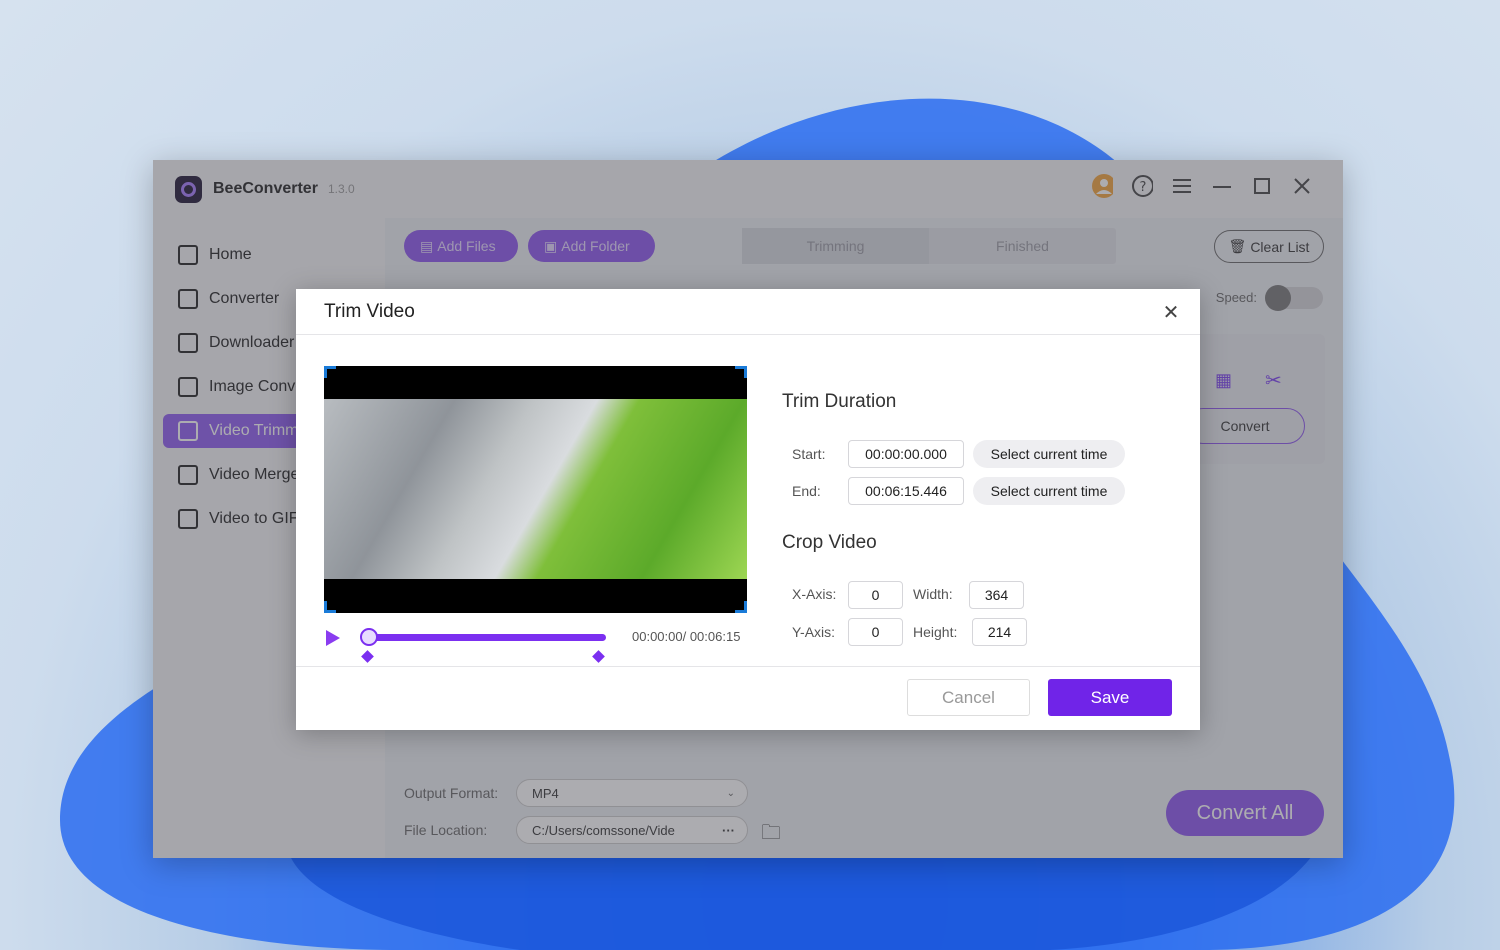 The width and height of the screenshot is (1500, 950). What do you see at coordinates (809, 454) in the screenshot?
I see `start-label: Start:` at bounding box center [809, 454].